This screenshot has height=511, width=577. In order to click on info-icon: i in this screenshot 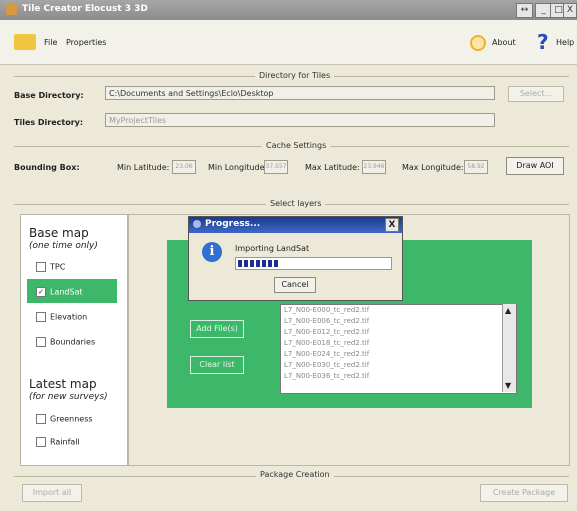, I will do `click(212, 252)`.